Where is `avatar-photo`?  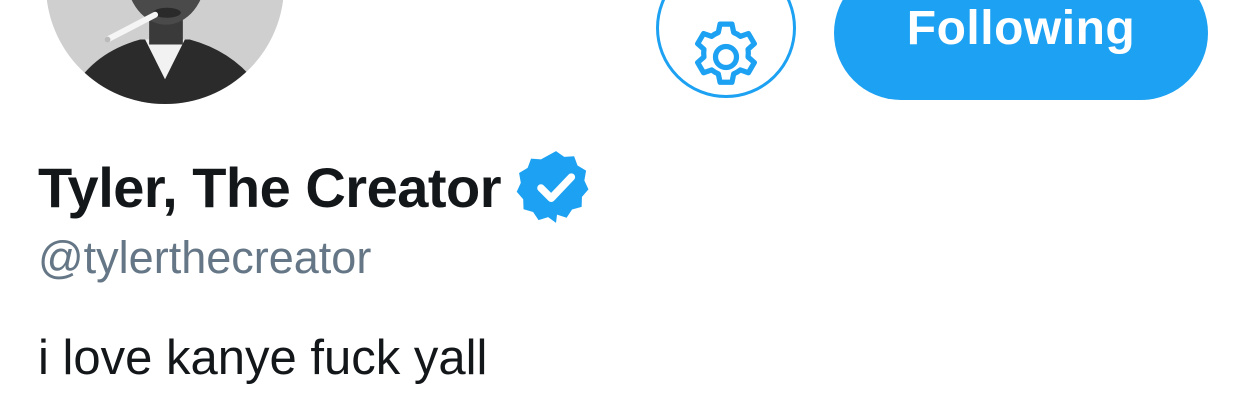 avatar-photo is located at coordinates (165, 52).